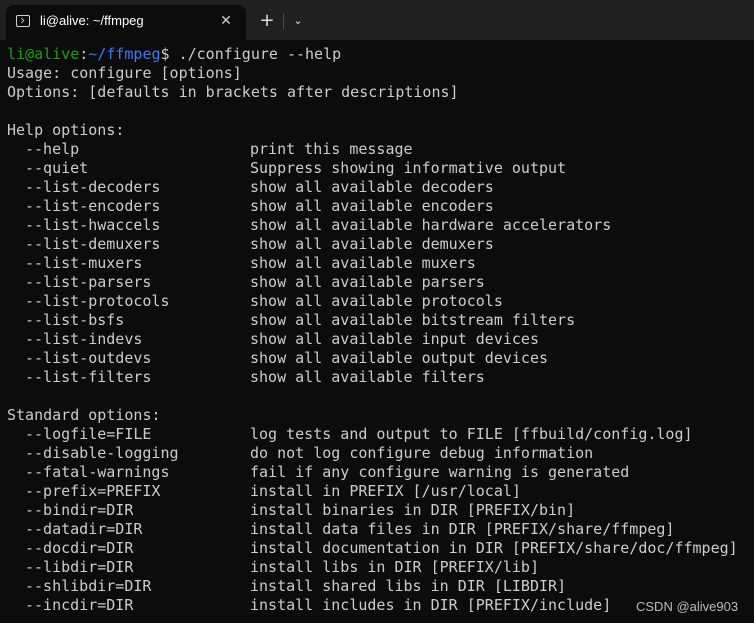  What do you see at coordinates (380, 54) in the screenshot?
I see `prompt-line: li@alive:~/ffmpeg$ ./configure --help` at bounding box center [380, 54].